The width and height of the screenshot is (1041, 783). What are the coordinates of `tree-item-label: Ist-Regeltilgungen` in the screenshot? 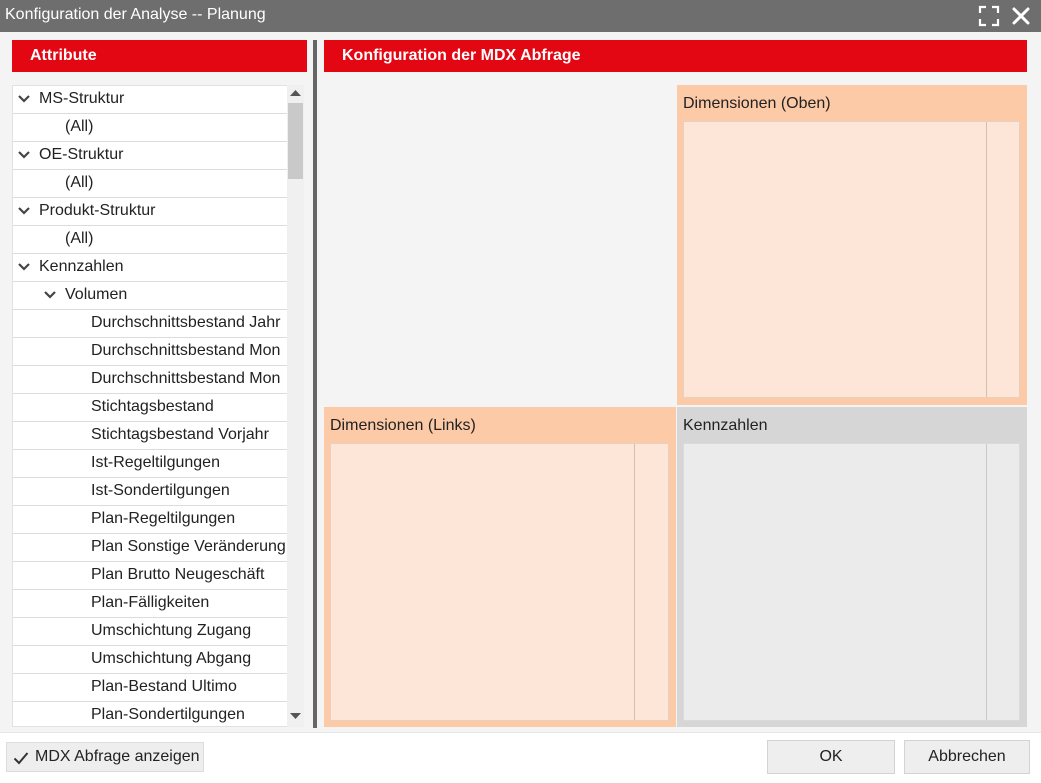 It's located at (155, 462).